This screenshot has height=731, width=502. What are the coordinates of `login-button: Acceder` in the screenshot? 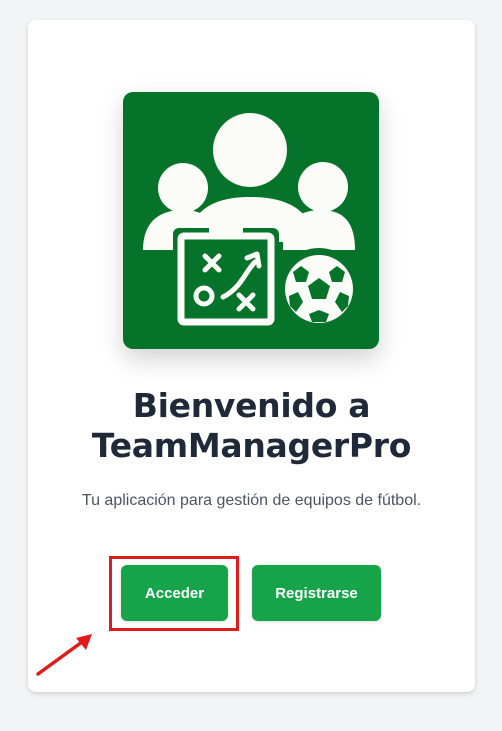 It's located at (174, 593).